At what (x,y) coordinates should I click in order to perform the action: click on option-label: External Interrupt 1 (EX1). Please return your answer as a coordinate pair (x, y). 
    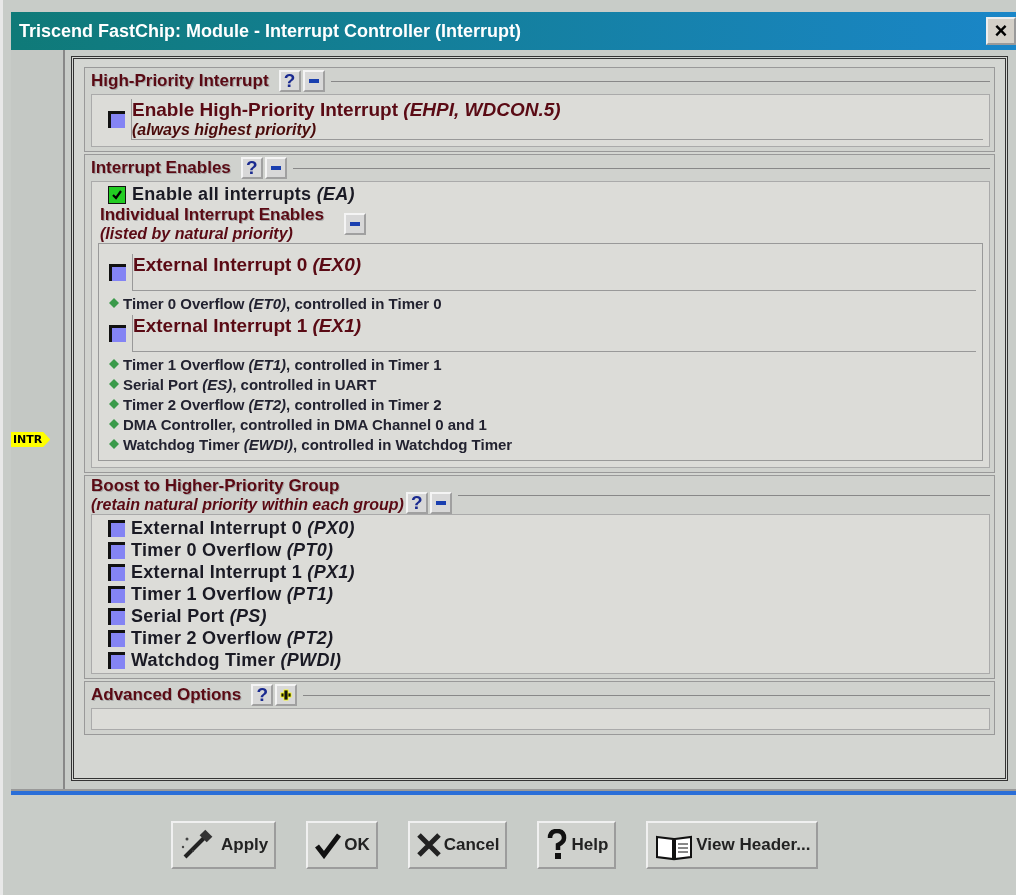
    Looking at the image, I should click on (247, 325).